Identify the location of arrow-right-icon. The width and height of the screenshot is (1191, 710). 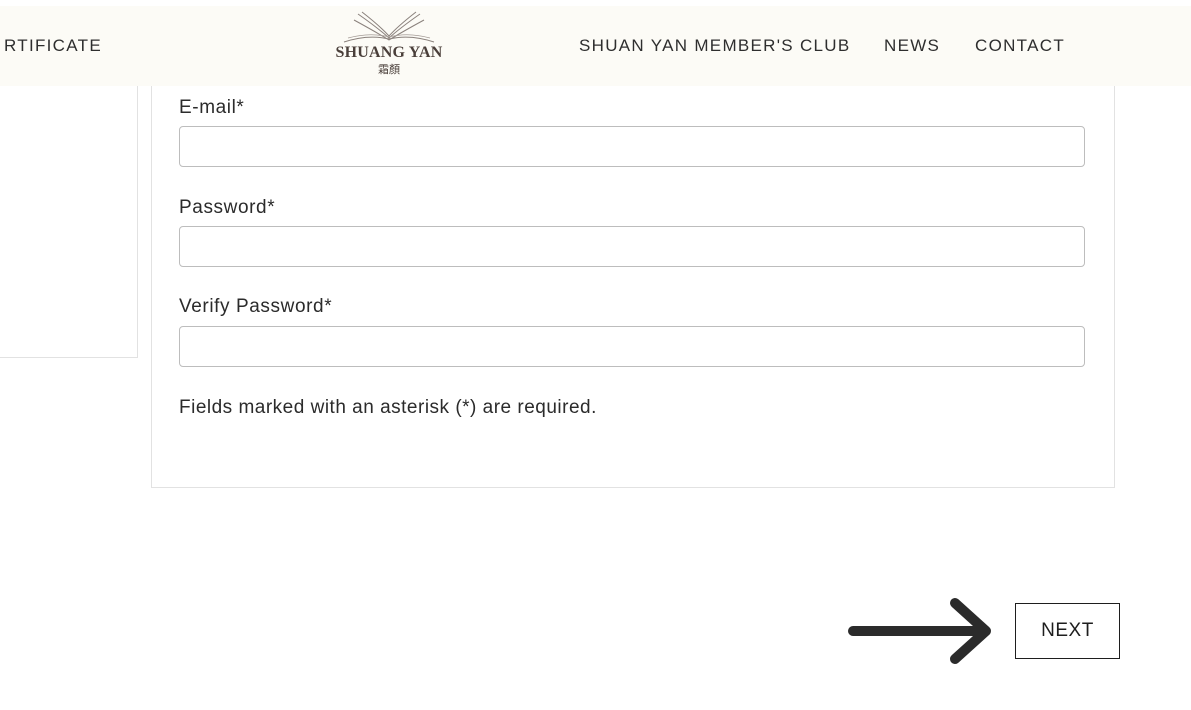
(921, 633).